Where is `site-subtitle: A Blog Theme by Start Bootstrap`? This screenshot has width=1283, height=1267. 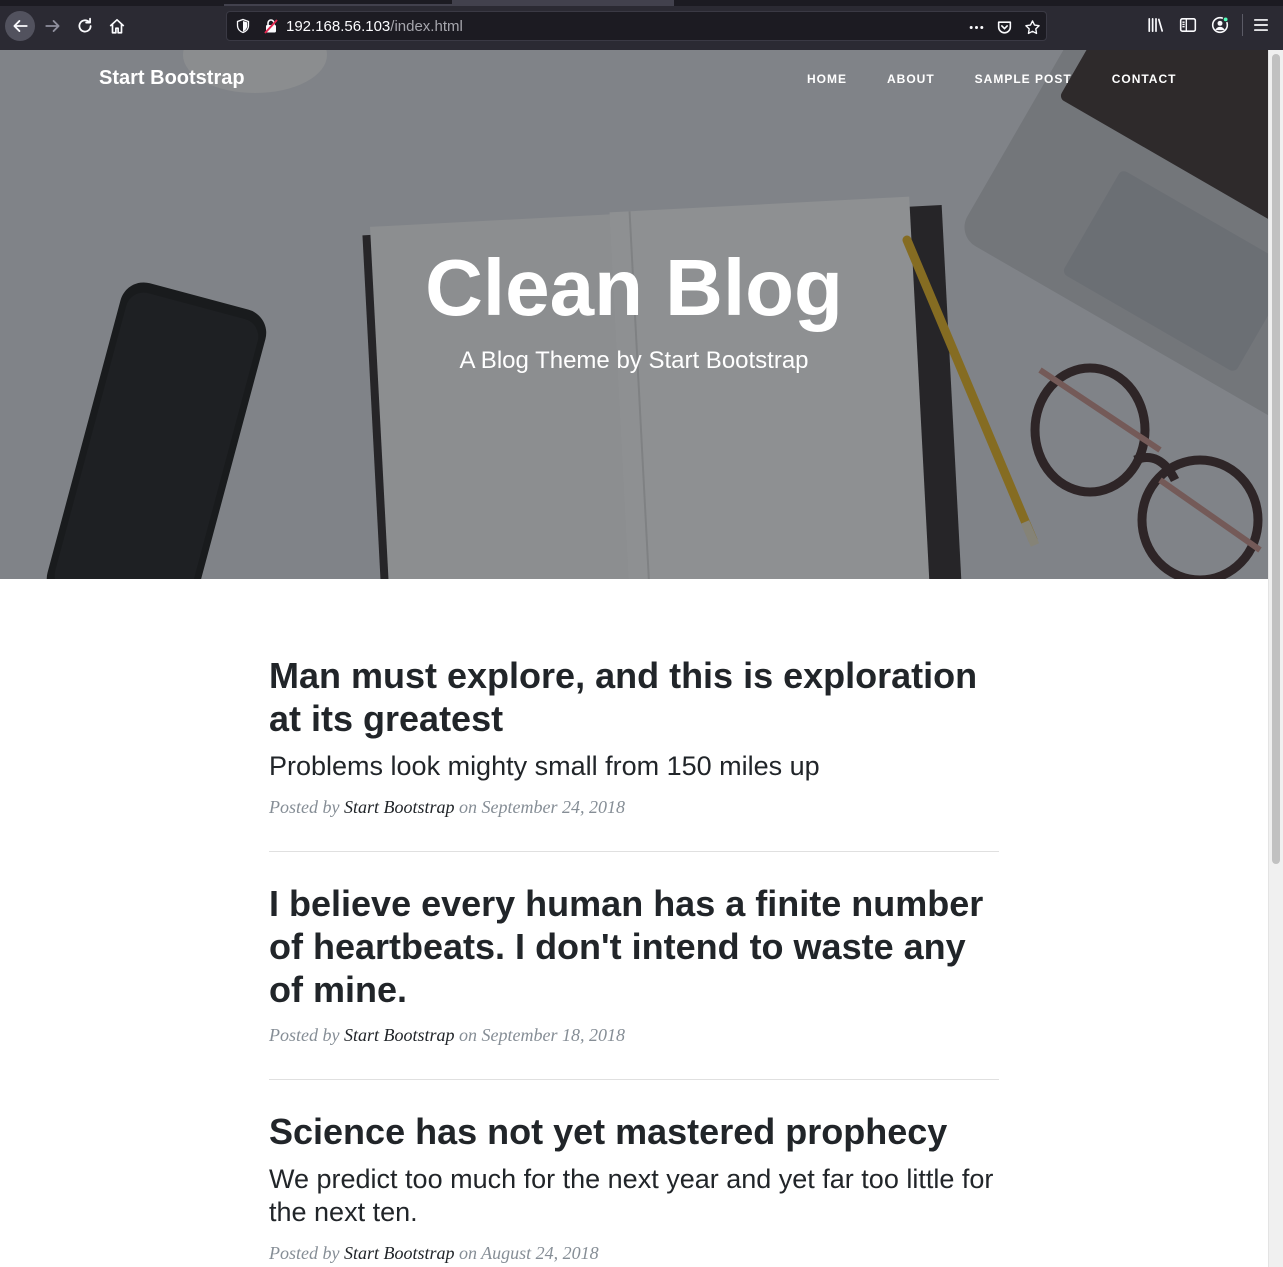
site-subtitle: A Blog Theme by Start Bootstrap is located at coordinates (634, 360).